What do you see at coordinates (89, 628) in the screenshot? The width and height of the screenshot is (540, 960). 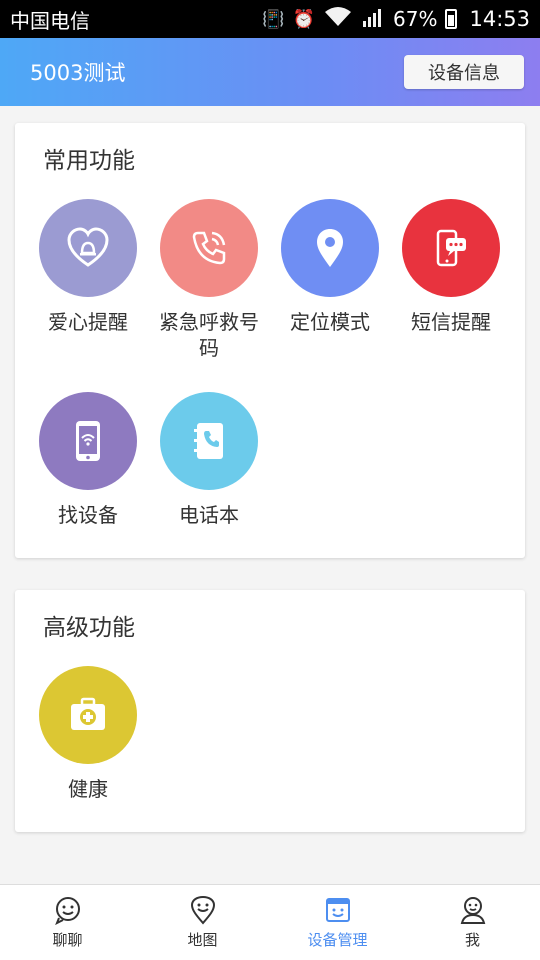 I see `advanced-functions-title: 高级功能` at bounding box center [89, 628].